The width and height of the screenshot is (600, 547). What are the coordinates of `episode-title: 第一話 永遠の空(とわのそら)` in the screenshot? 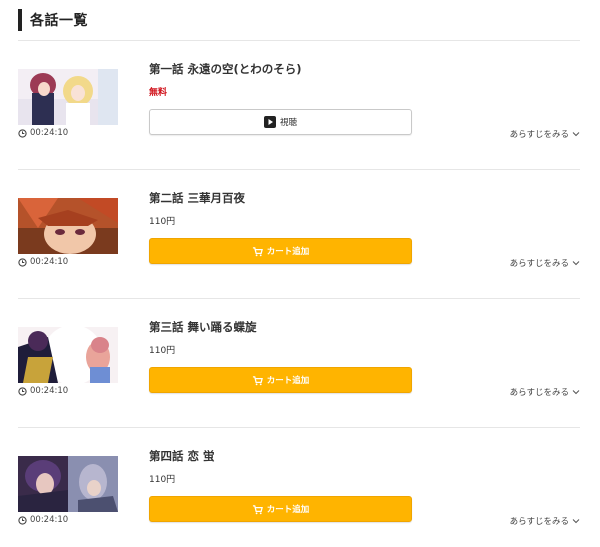 It's located at (225, 69).